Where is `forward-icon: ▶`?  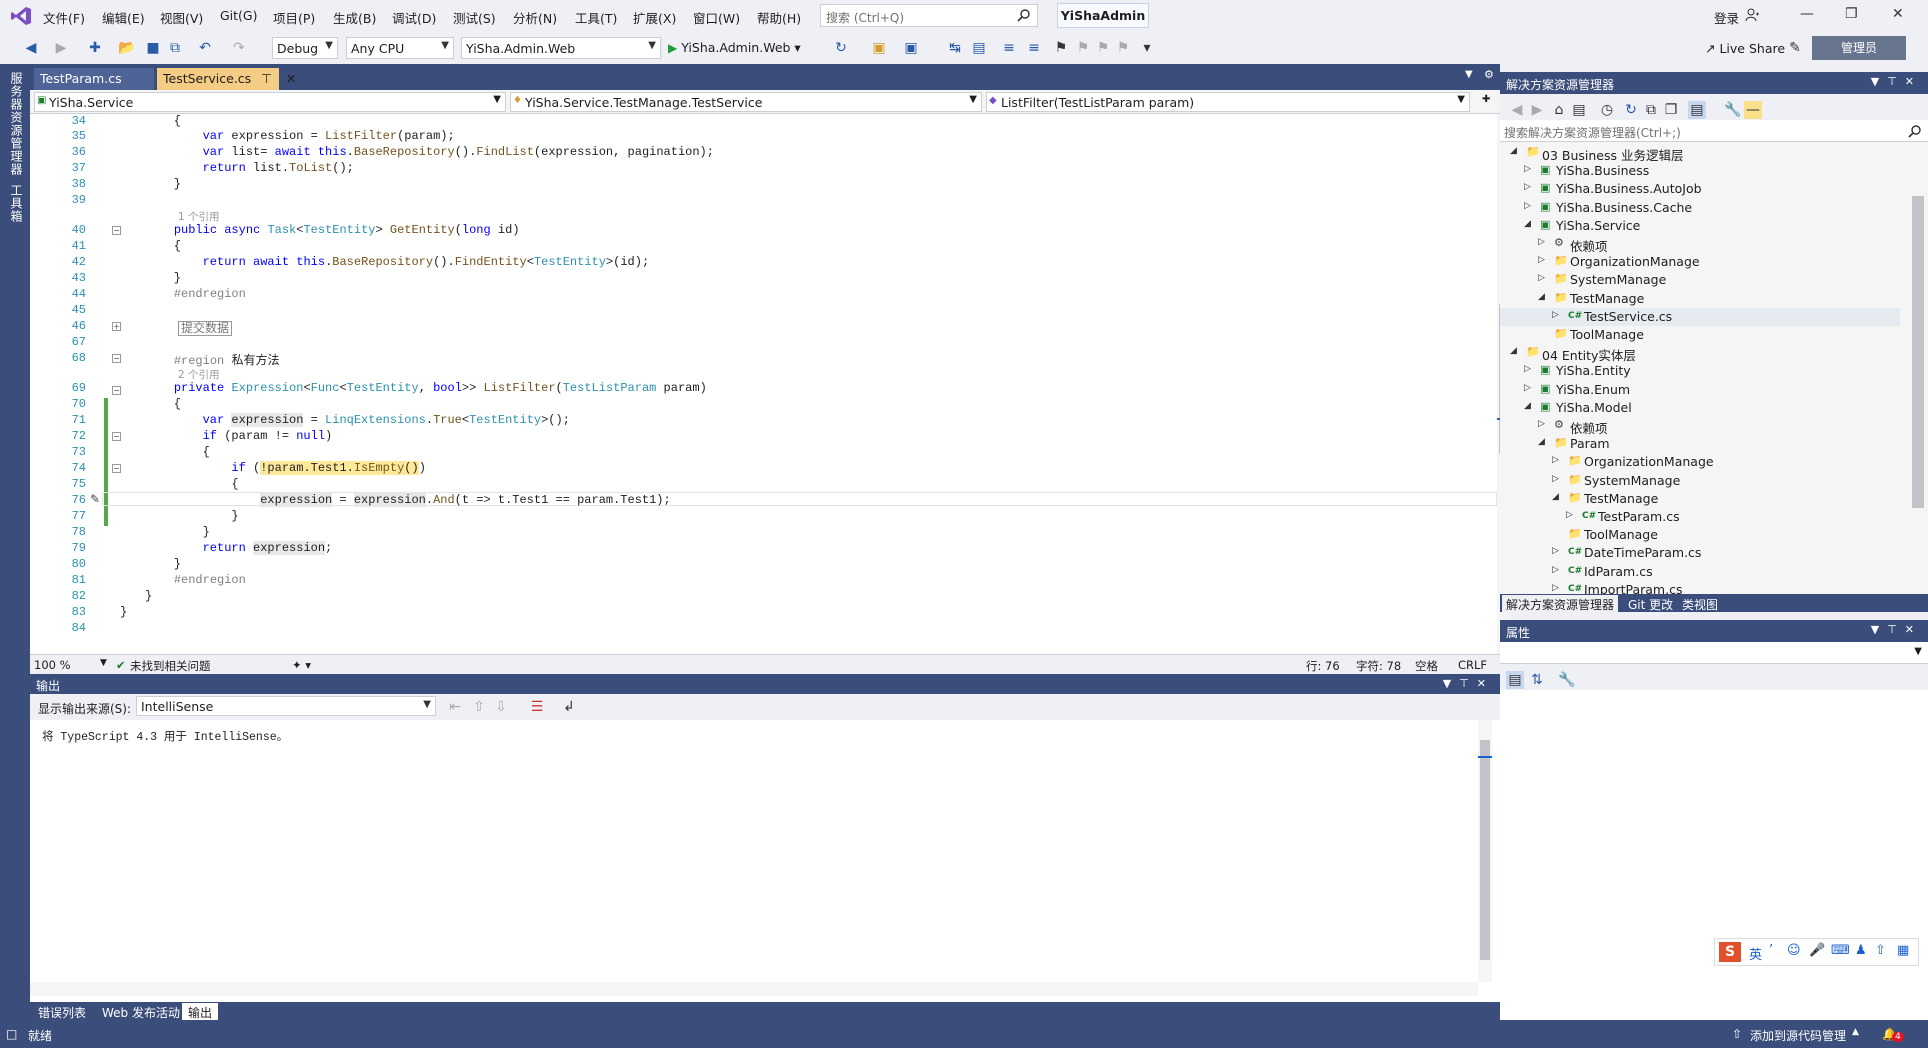 forward-icon: ▶ is located at coordinates (1537, 110).